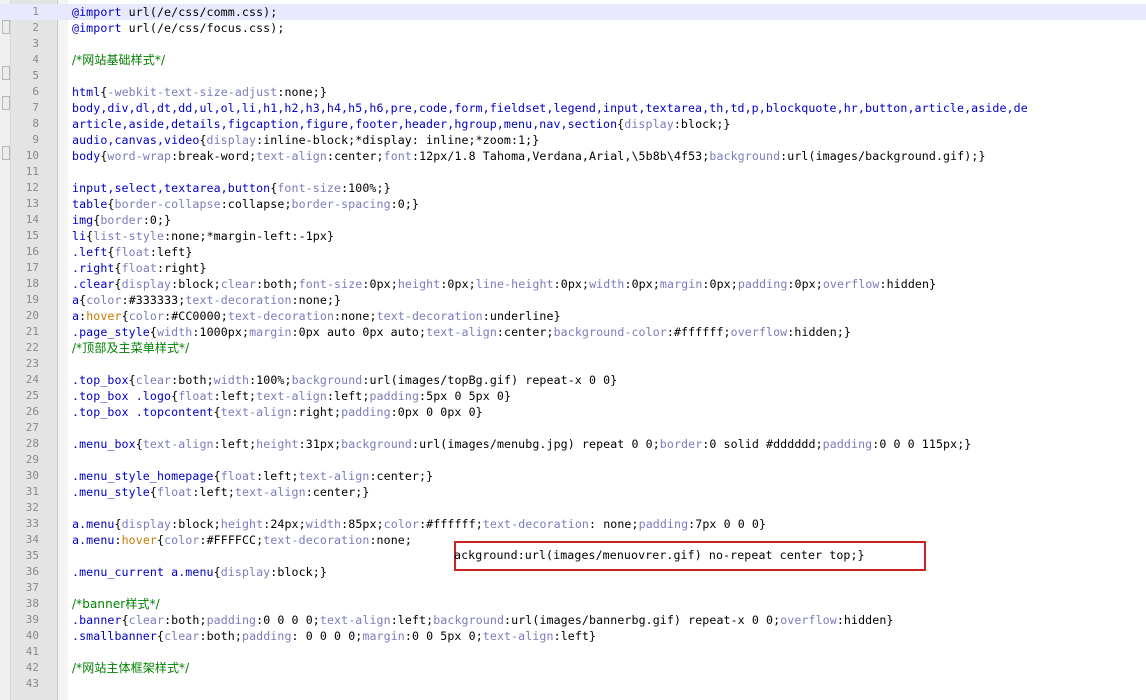  What do you see at coordinates (362, 188) in the screenshot?
I see `code-token: 100%` at bounding box center [362, 188].